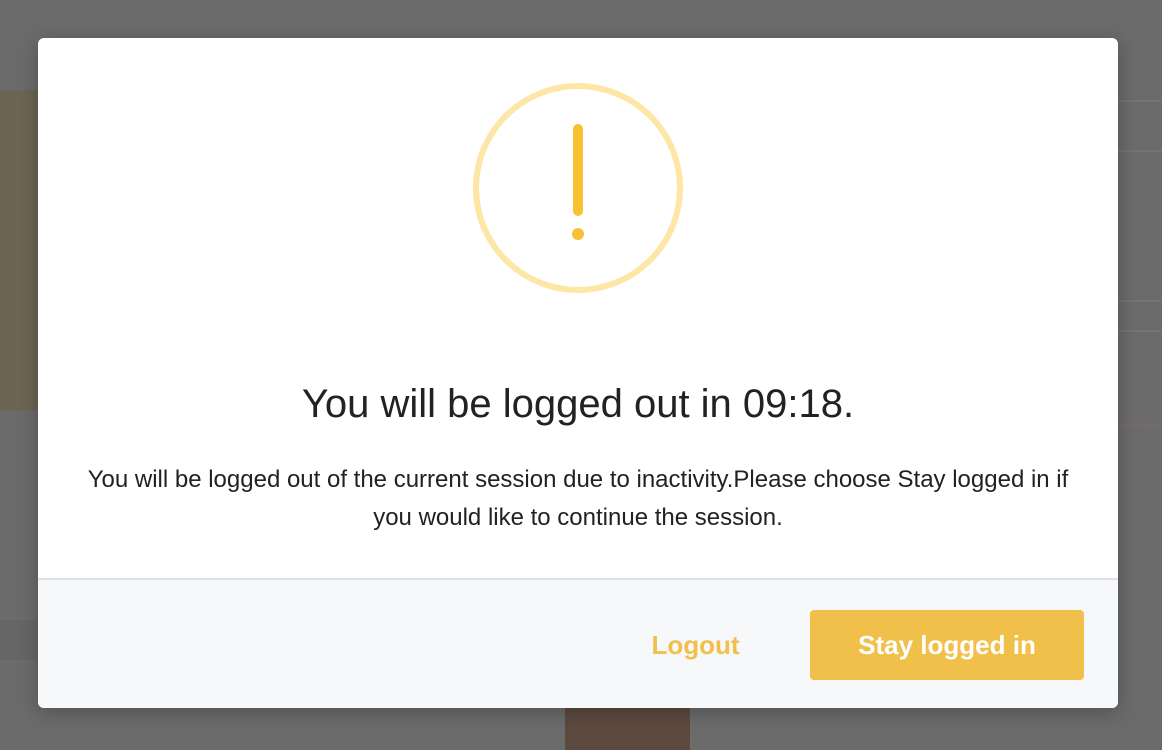  Describe the element at coordinates (695, 645) in the screenshot. I see `logout-button: Logout` at that location.